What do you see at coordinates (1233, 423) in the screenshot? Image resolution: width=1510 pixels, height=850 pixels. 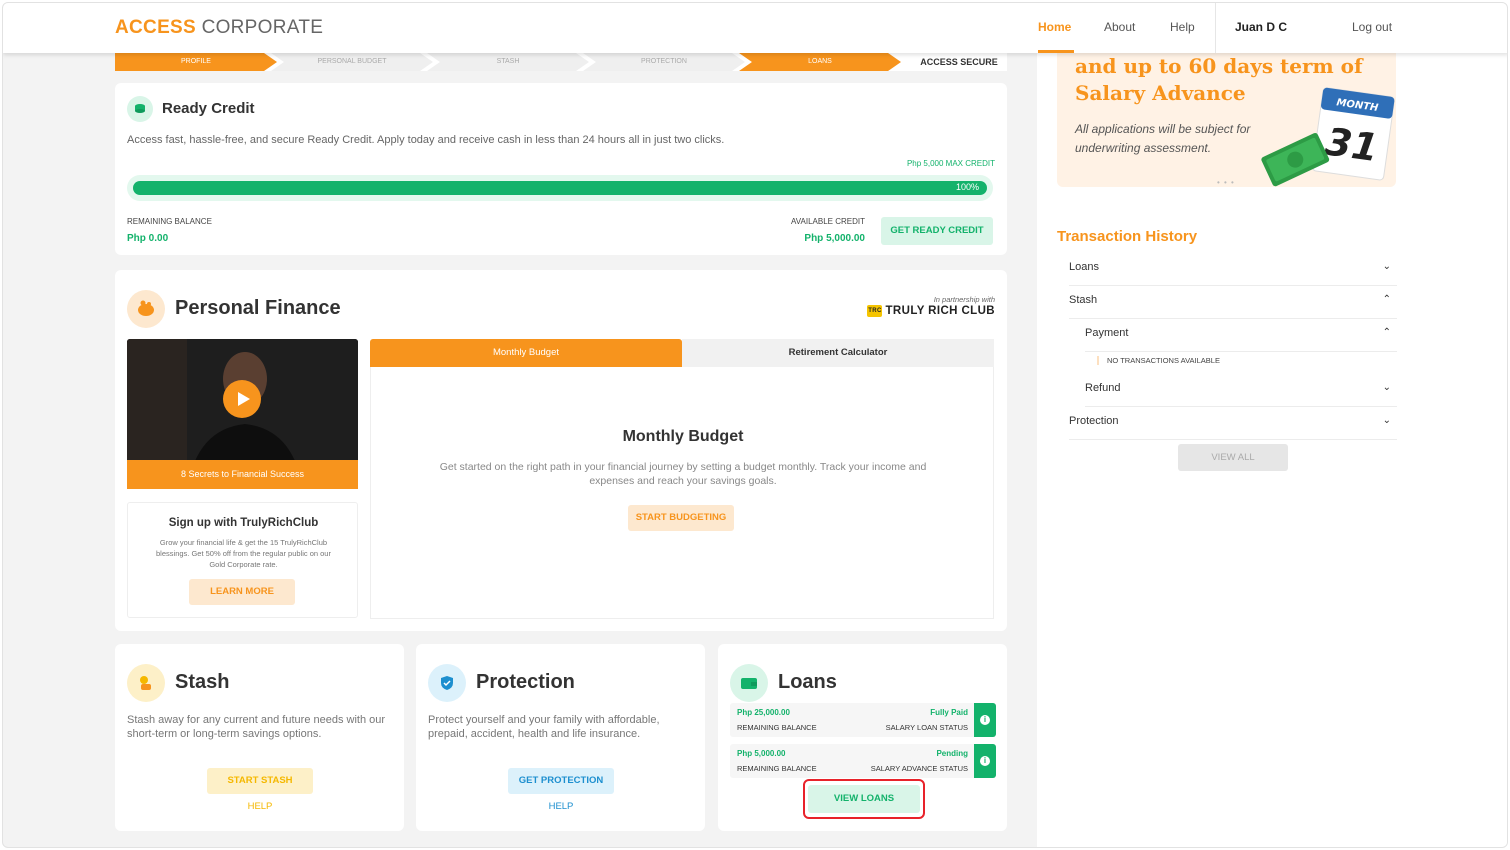 I see `th-protection-row: Protection ⌄` at bounding box center [1233, 423].